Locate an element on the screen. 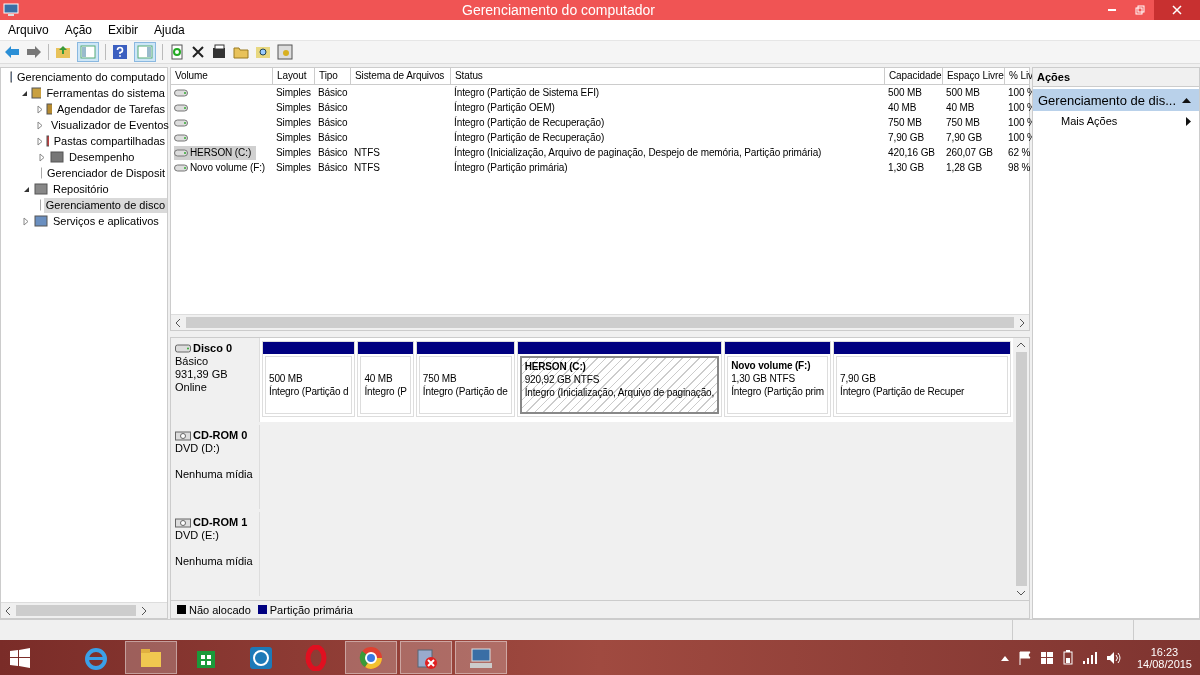  disk-name: CD-ROM 1 is located at coordinates (220, 522).